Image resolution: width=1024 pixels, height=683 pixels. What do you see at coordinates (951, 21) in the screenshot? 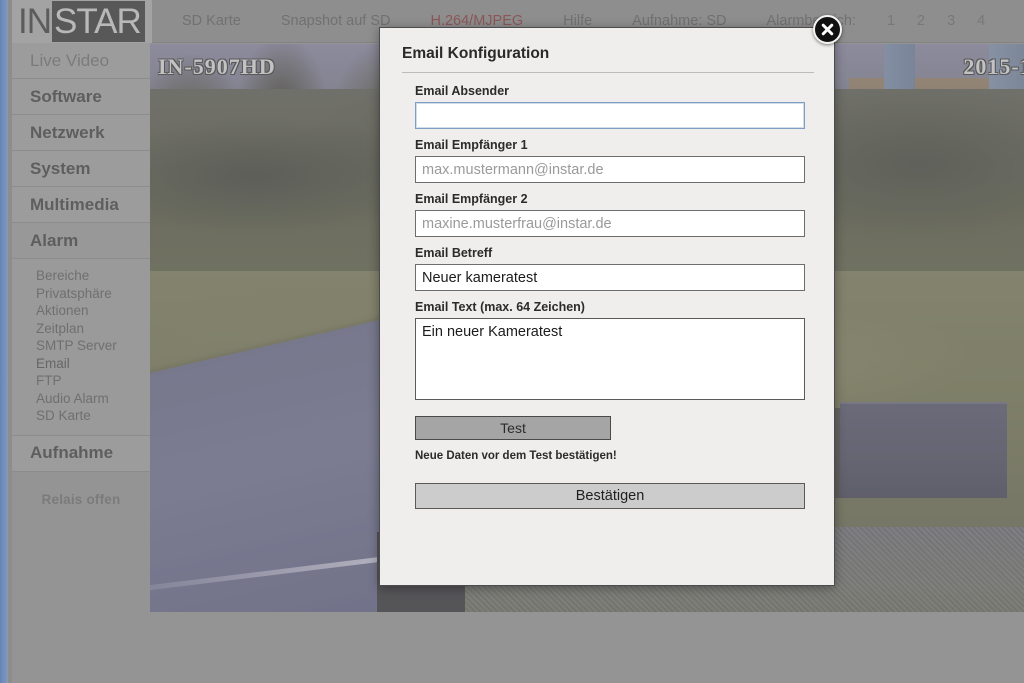
I see `alarm-zone-3: 3` at bounding box center [951, 21].